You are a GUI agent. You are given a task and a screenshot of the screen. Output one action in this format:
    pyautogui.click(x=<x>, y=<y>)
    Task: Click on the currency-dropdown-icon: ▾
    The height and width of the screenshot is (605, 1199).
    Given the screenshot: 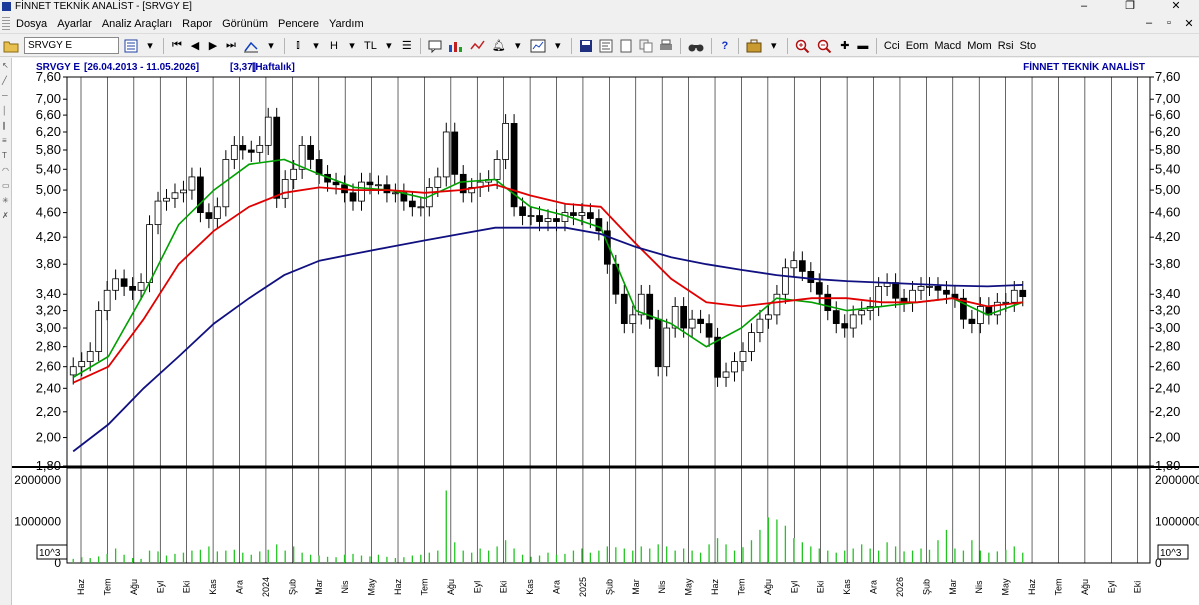 What is the action you would take?
    pyautogui.click(x=389, y=46)
    